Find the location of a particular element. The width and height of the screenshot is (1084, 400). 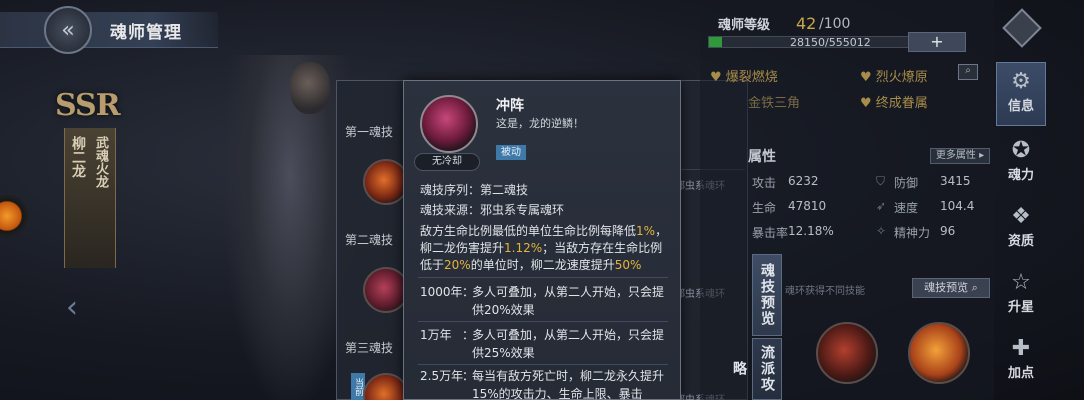

nav-label: 升星 is located at coordinates (1020, 307).